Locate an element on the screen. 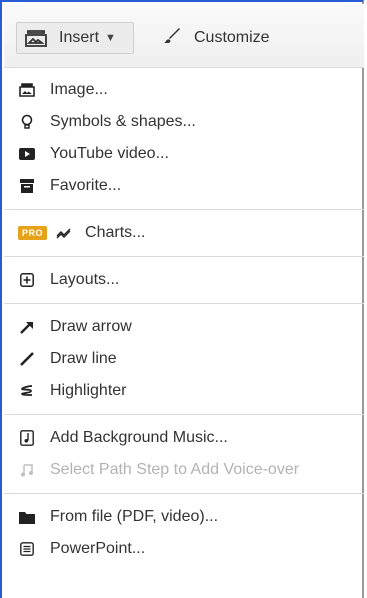 Image resolution: width=367 pixels, height=598 pixels. highlighter-icon is located at coordinates (27, 391).